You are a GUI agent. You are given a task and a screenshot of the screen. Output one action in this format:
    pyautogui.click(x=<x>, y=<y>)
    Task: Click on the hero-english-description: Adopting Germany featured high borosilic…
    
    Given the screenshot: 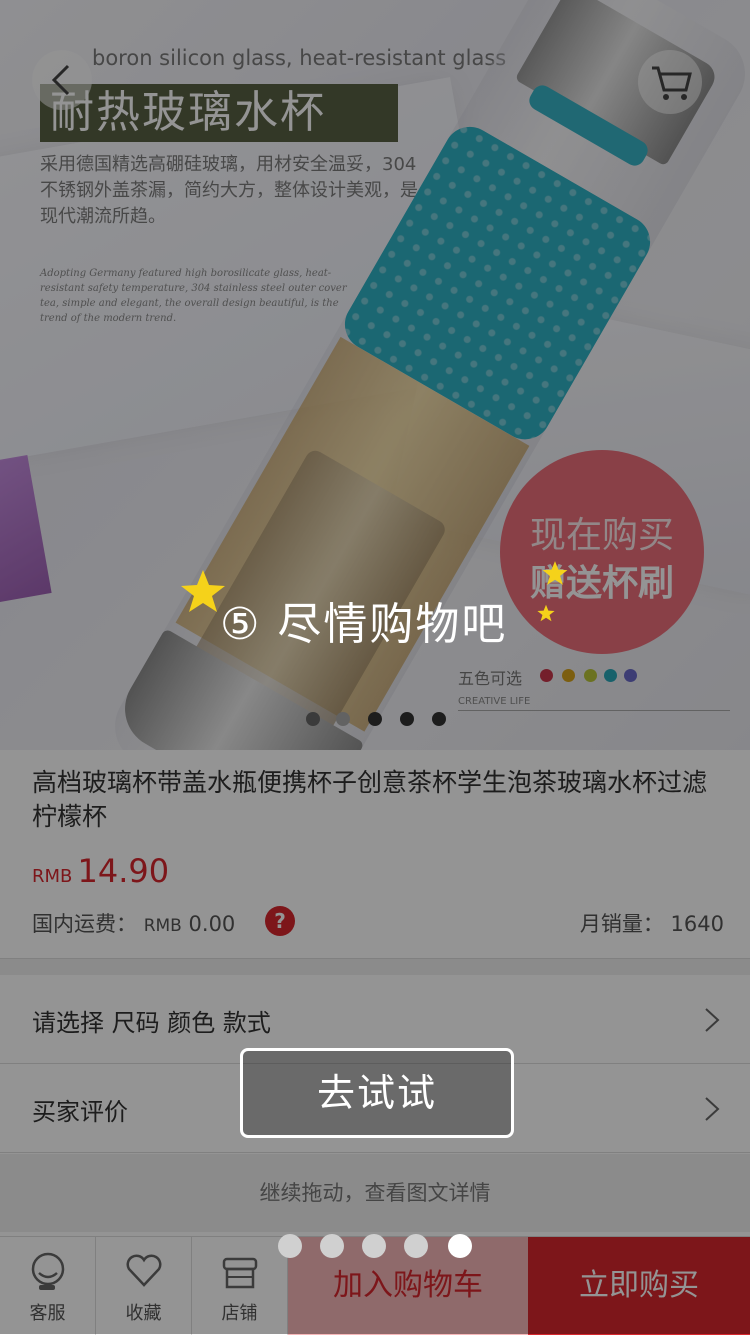 What is the action you would take?
    pyautogui.click(x=193, y=296)
    